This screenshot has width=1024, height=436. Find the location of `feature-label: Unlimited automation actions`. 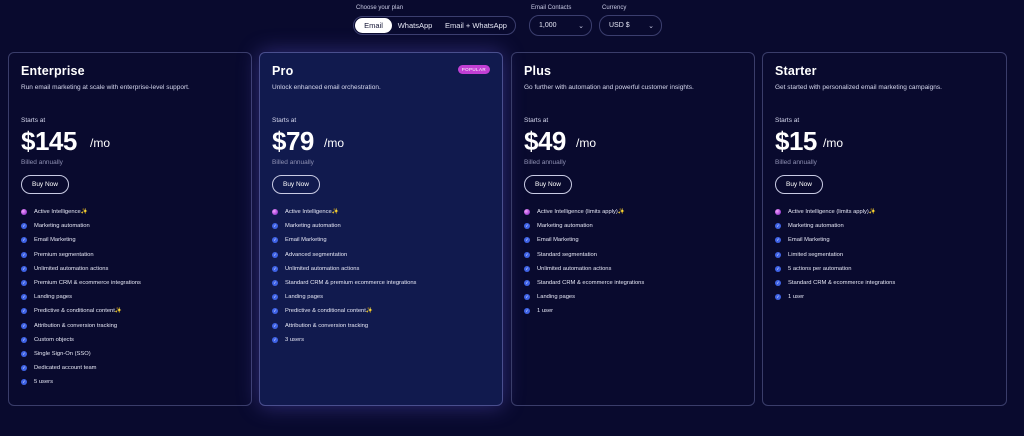

feature-label: Unlimited automation actions is located at coordinates (574, 268).